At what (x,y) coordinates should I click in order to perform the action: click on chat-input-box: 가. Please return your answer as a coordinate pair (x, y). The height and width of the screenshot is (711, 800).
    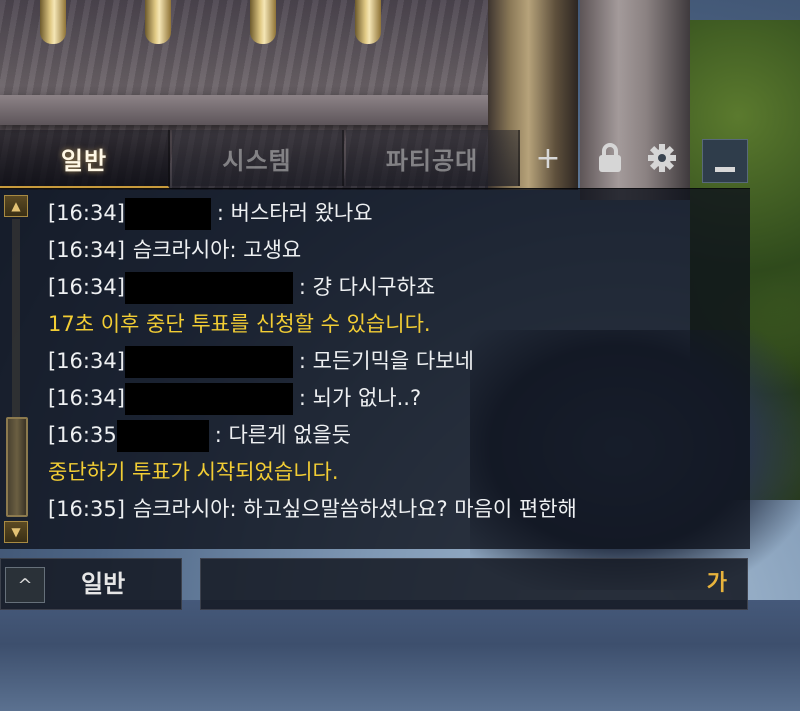
    Looking at the image, I should click on (474, 584).